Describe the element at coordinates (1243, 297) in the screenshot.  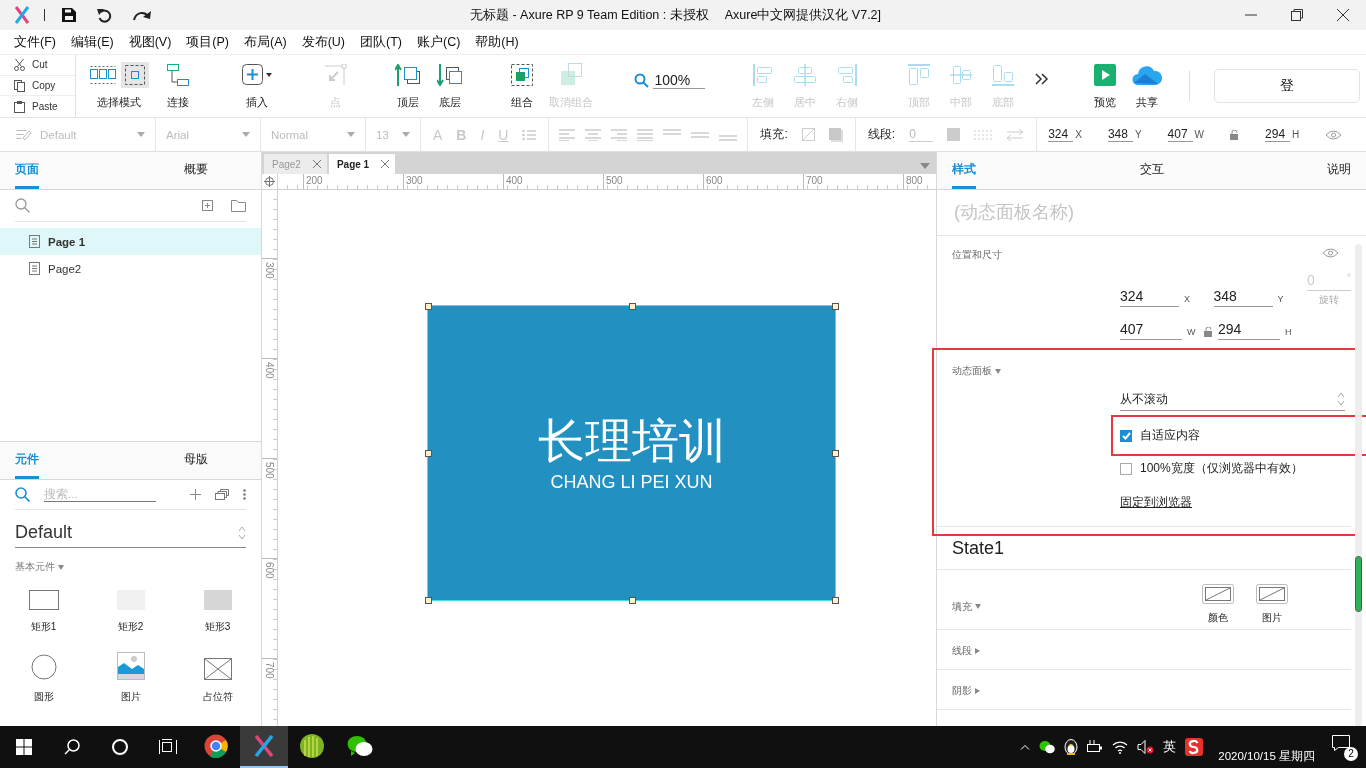
I see `y-field: 348` at that location.